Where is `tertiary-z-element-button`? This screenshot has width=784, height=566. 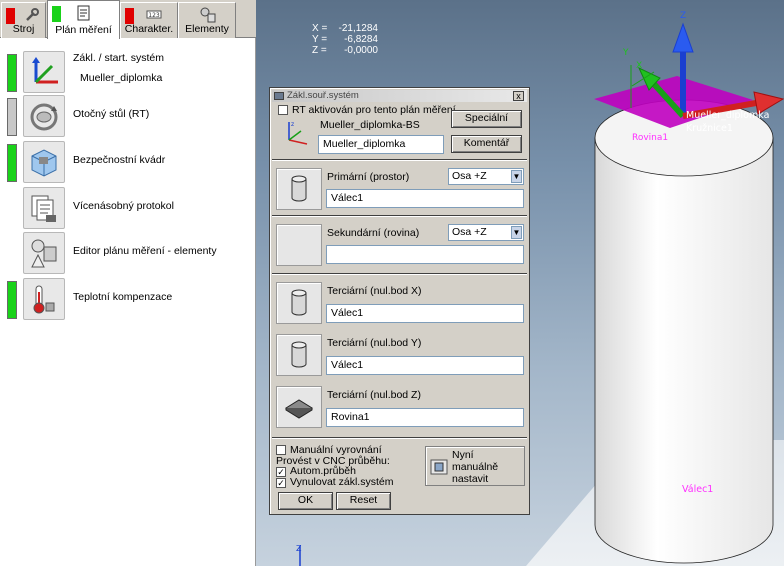 tertiary-z-element-button is located at coordinates (299, 407).